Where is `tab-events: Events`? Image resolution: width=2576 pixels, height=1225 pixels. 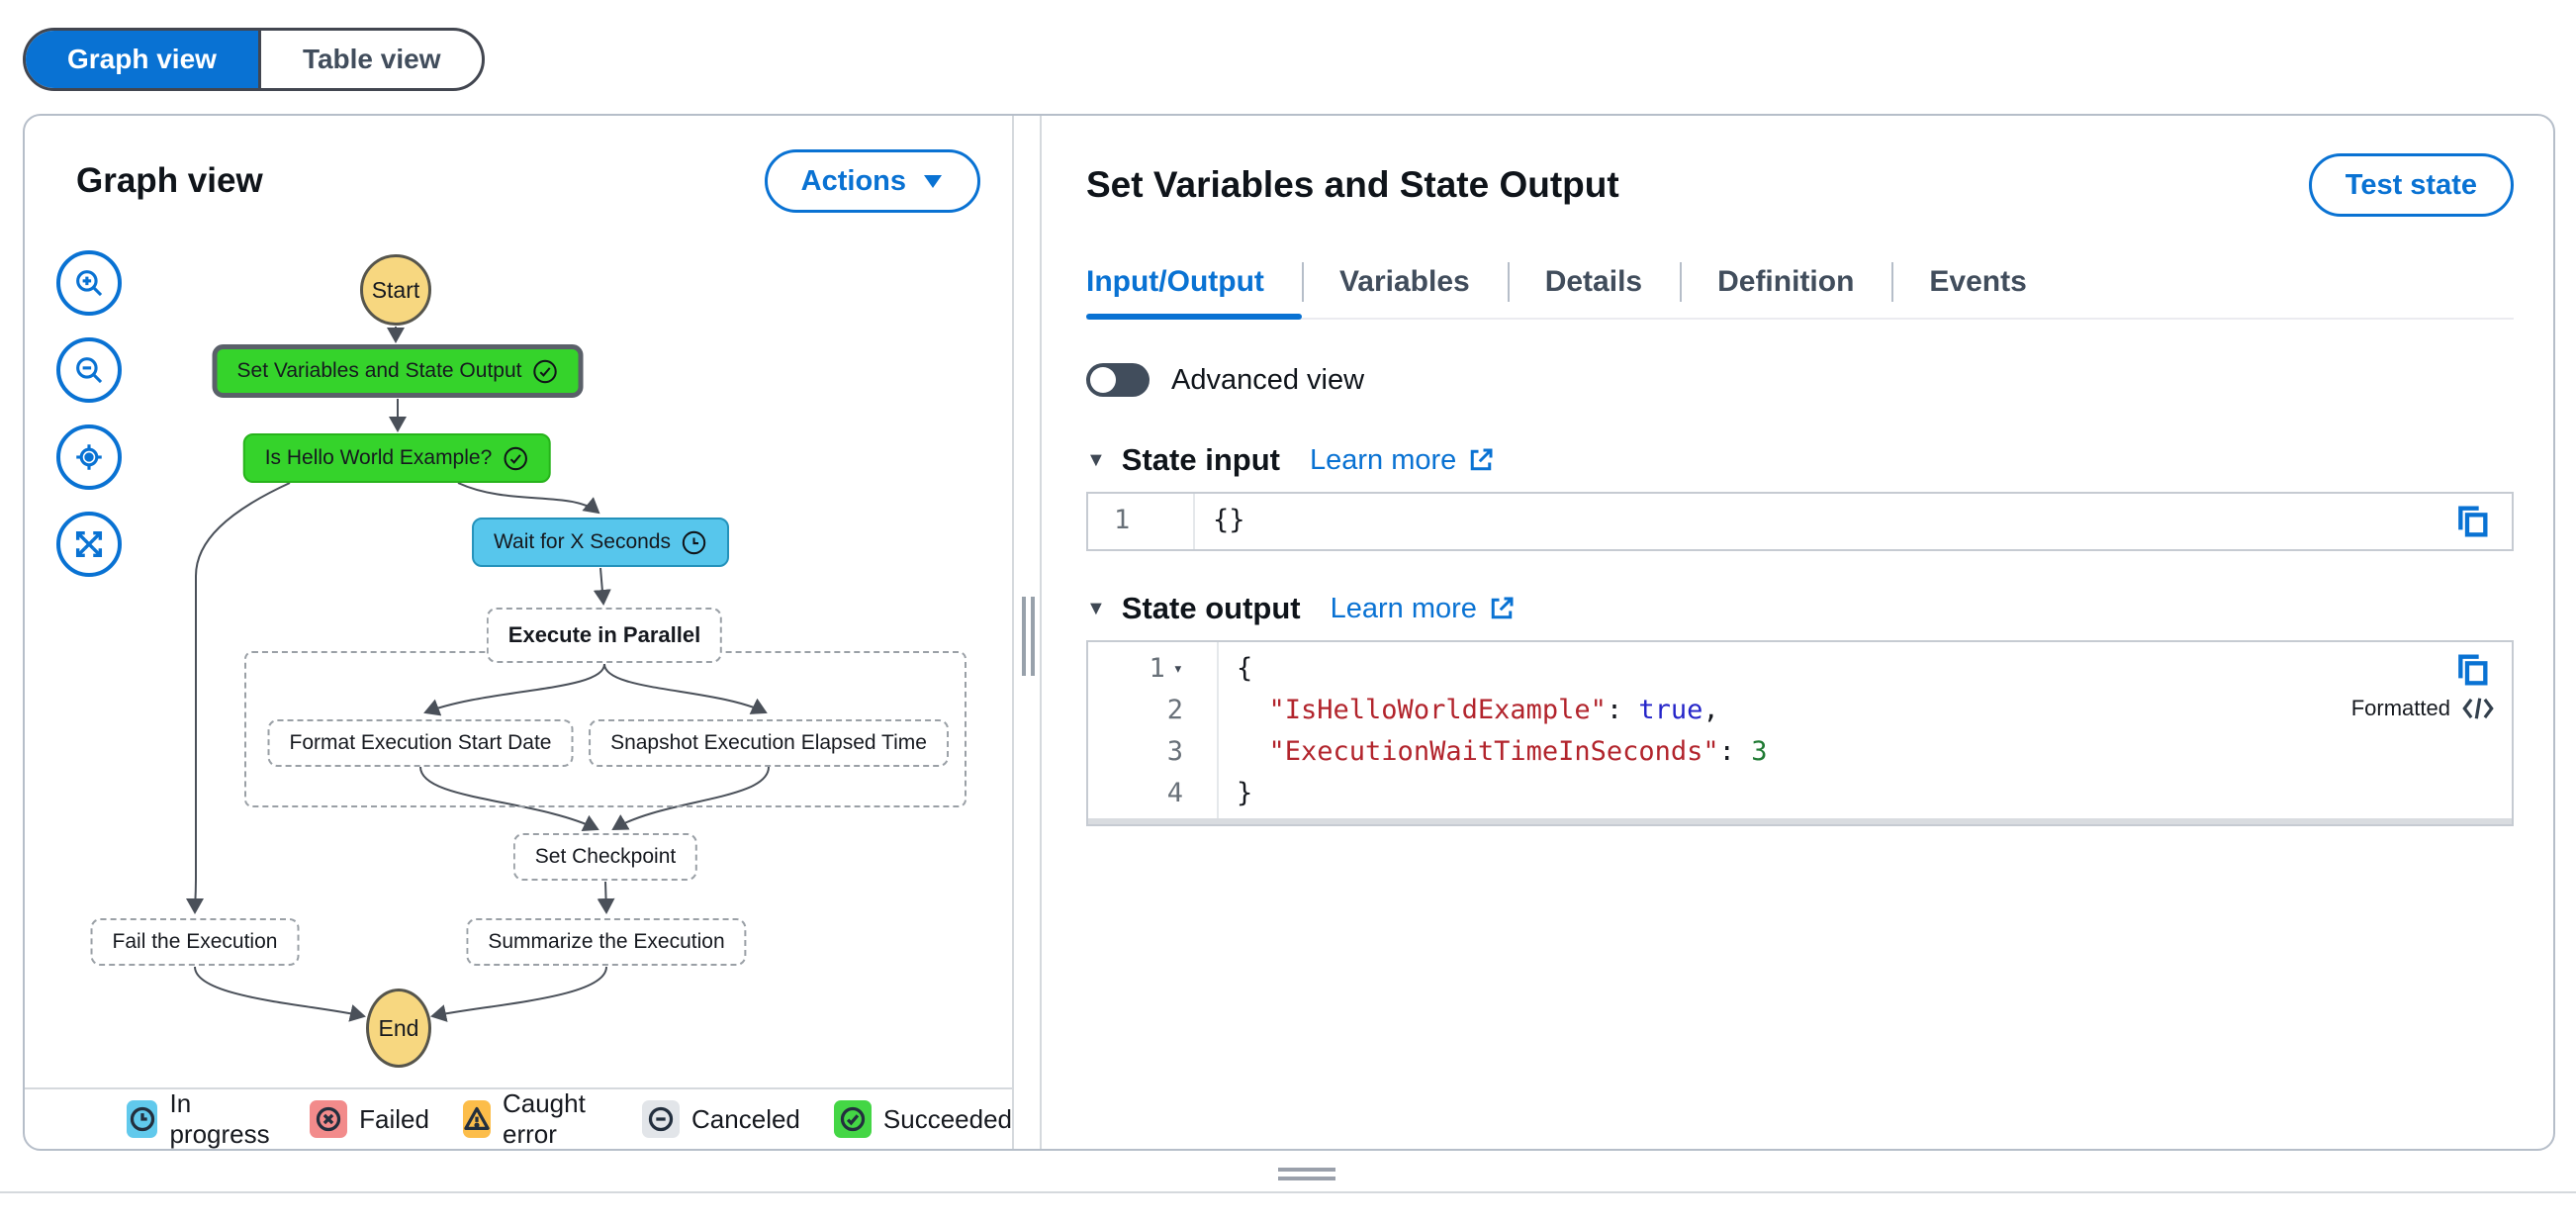
tab-events: Events is located at coordinates (1978, 282).